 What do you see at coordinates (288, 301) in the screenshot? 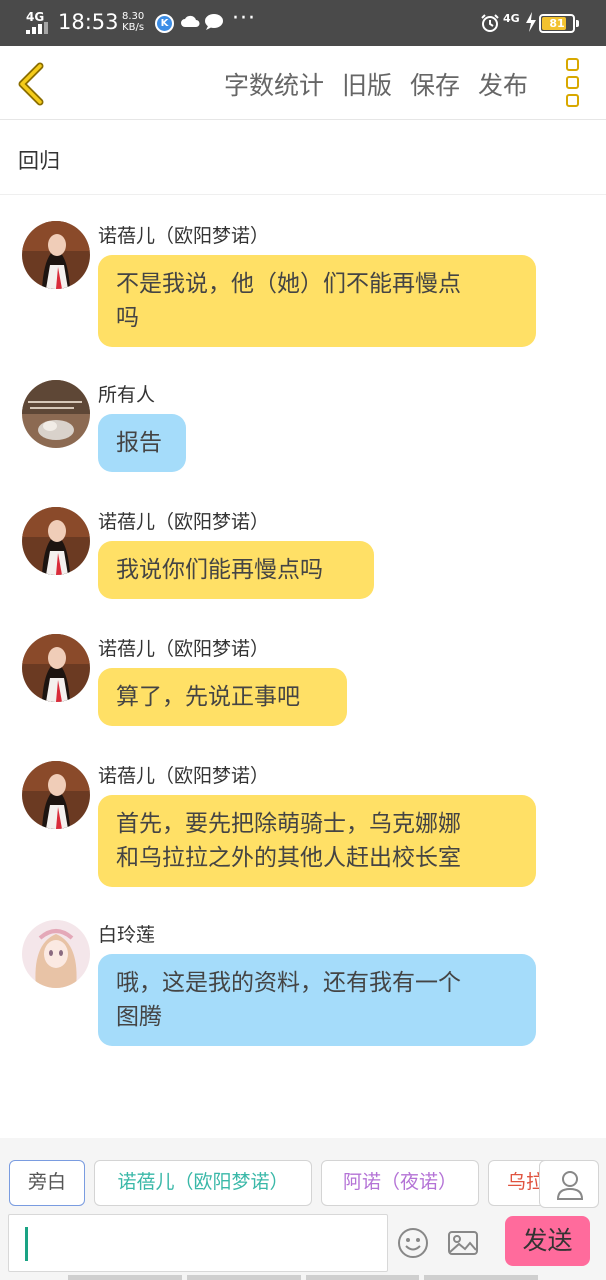
I see `message-text: 不是我说，他（她）们不能再慢点 吗` at bounding box center [288, 301].